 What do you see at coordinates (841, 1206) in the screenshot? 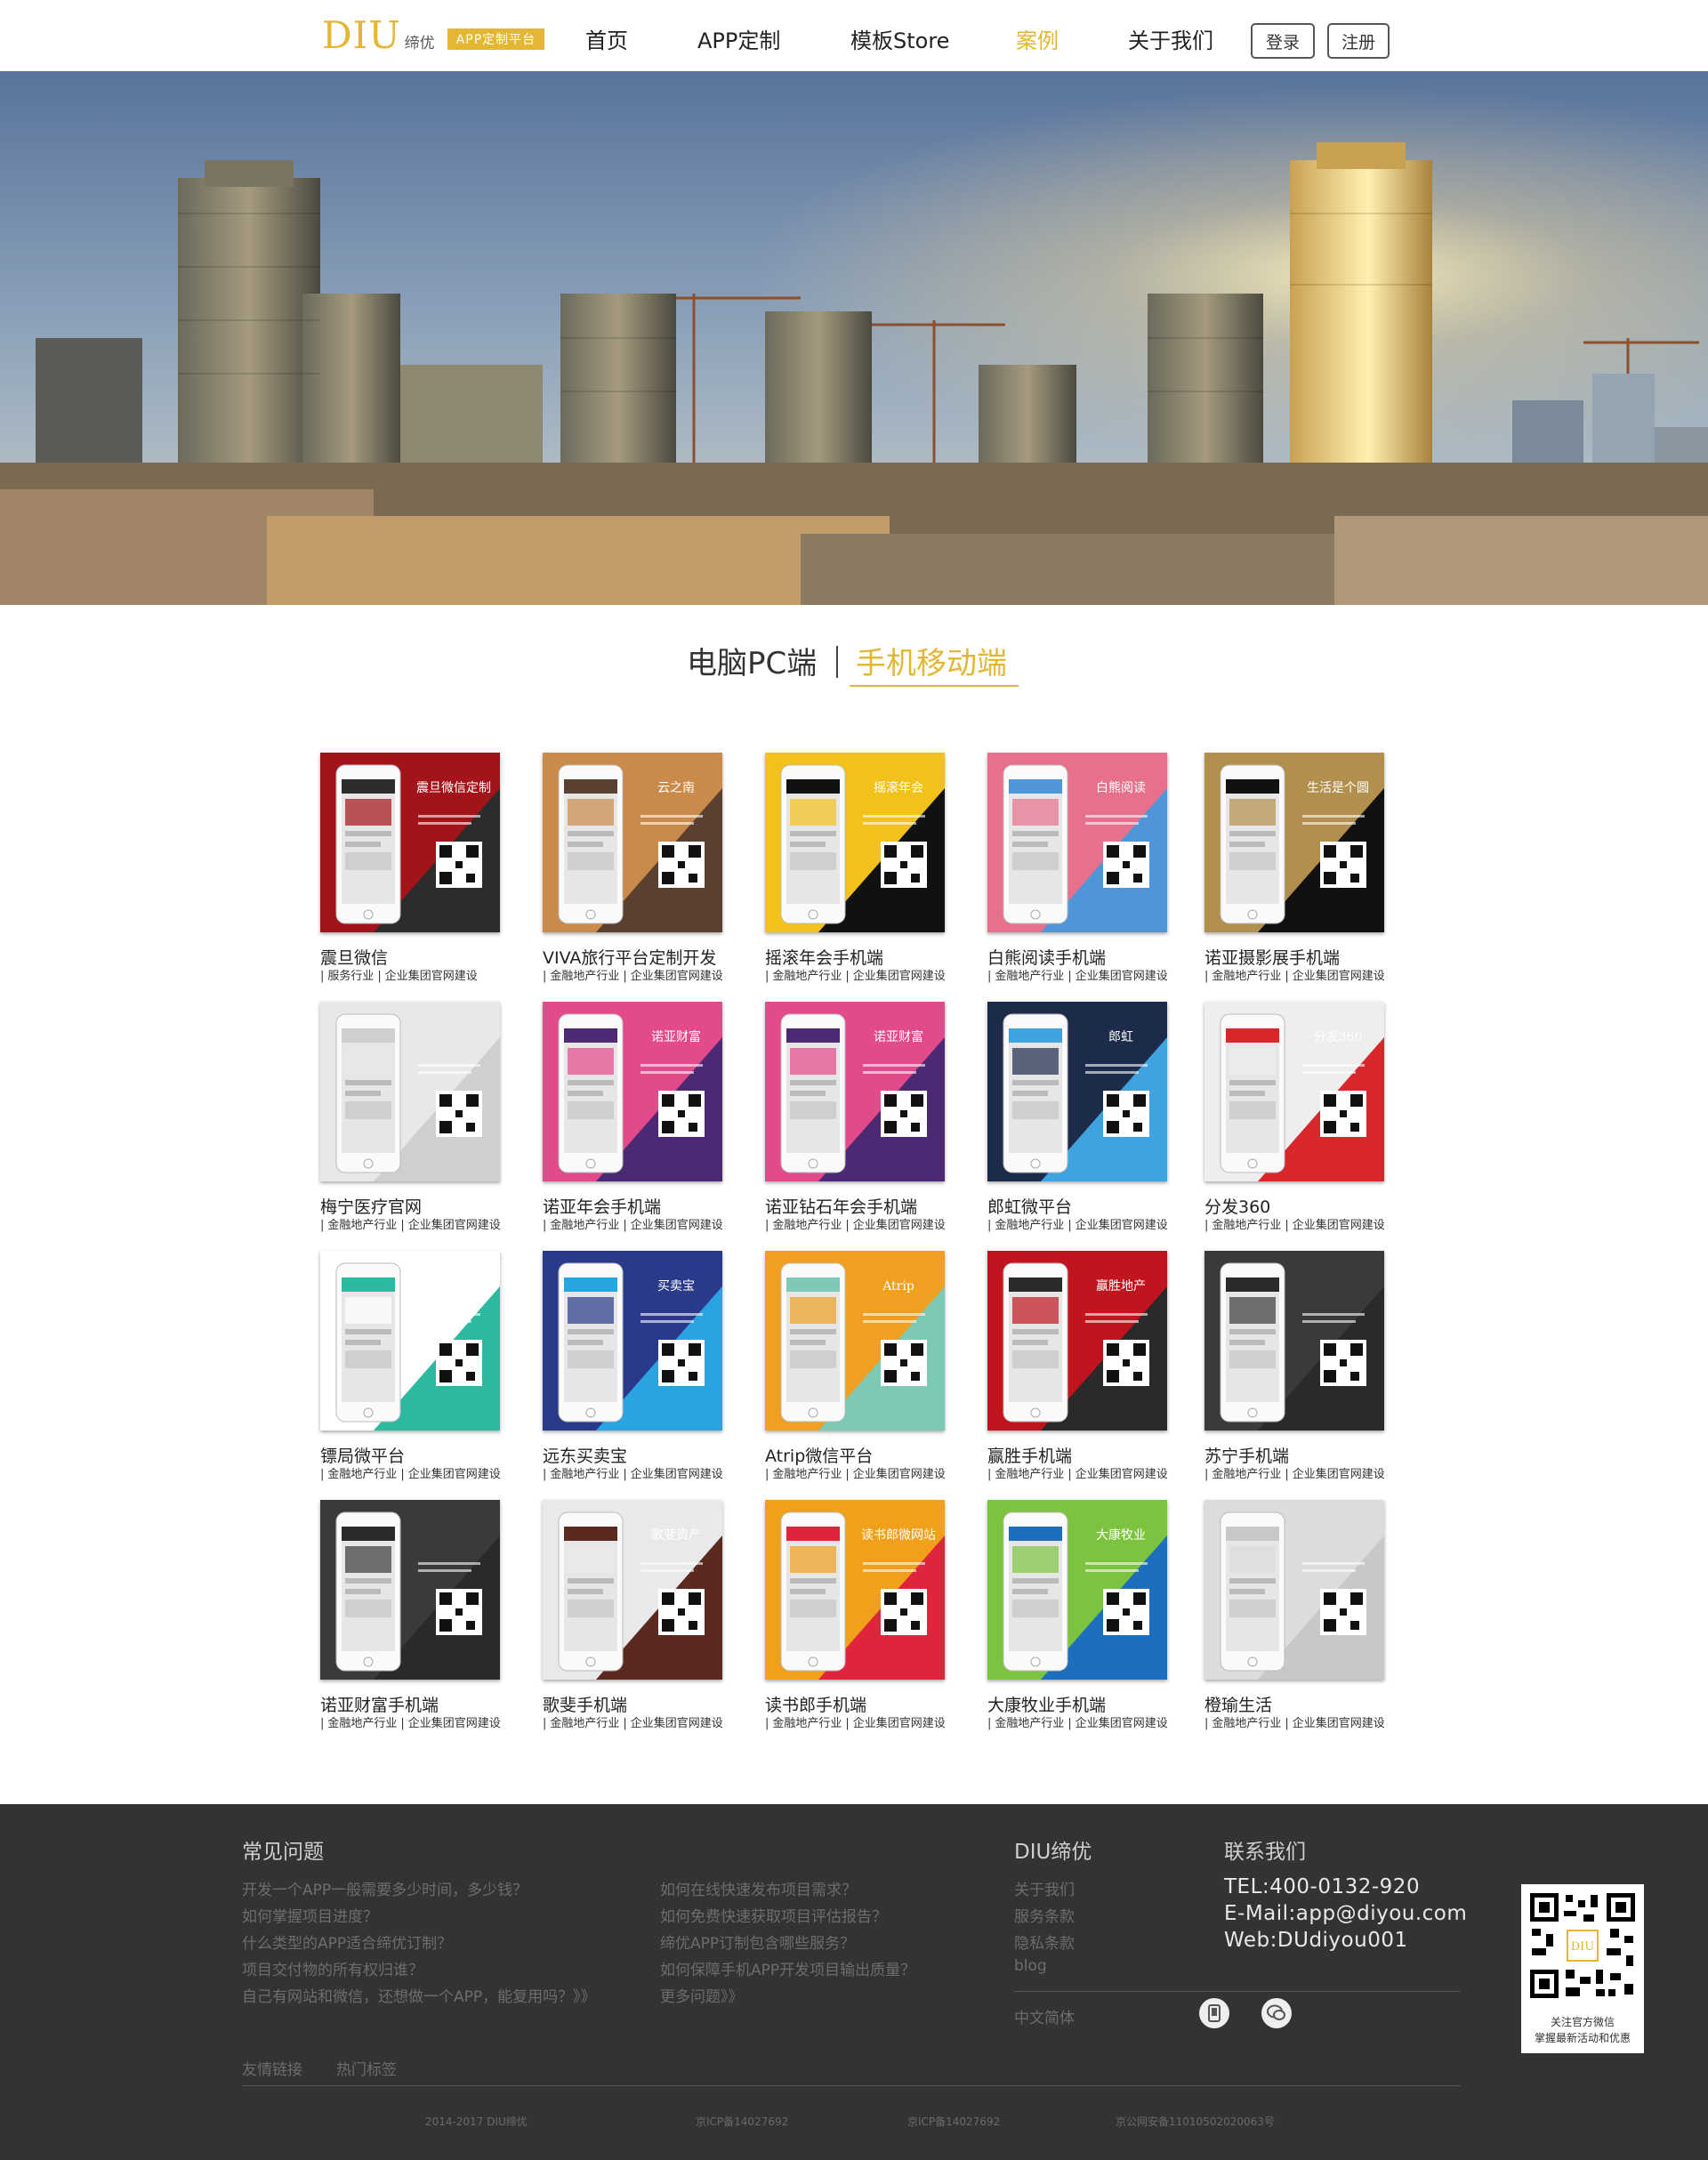
I see `case-title: 诺亚钻石年会手机端` at bounding box center [841, 1206].